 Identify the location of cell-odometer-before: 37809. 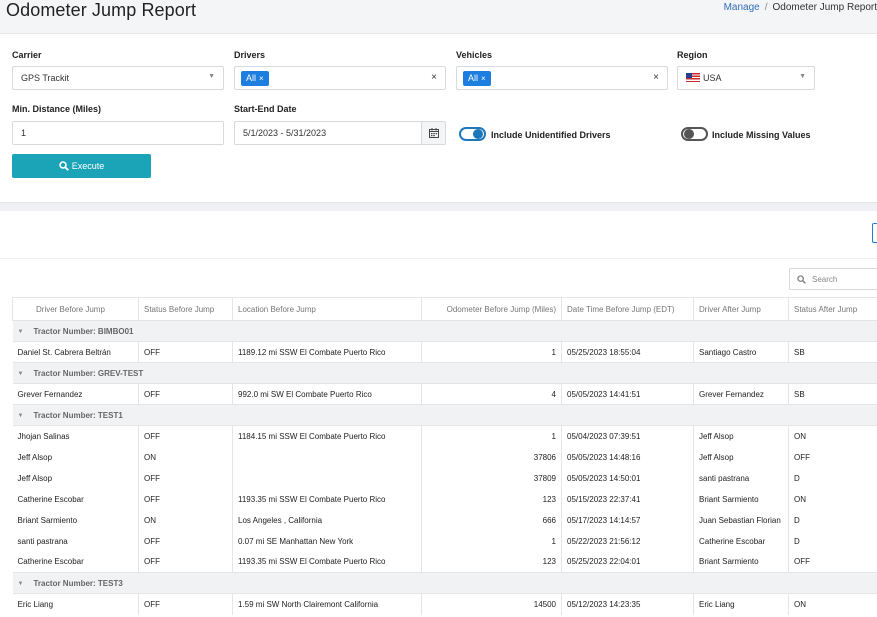
(491, 478).